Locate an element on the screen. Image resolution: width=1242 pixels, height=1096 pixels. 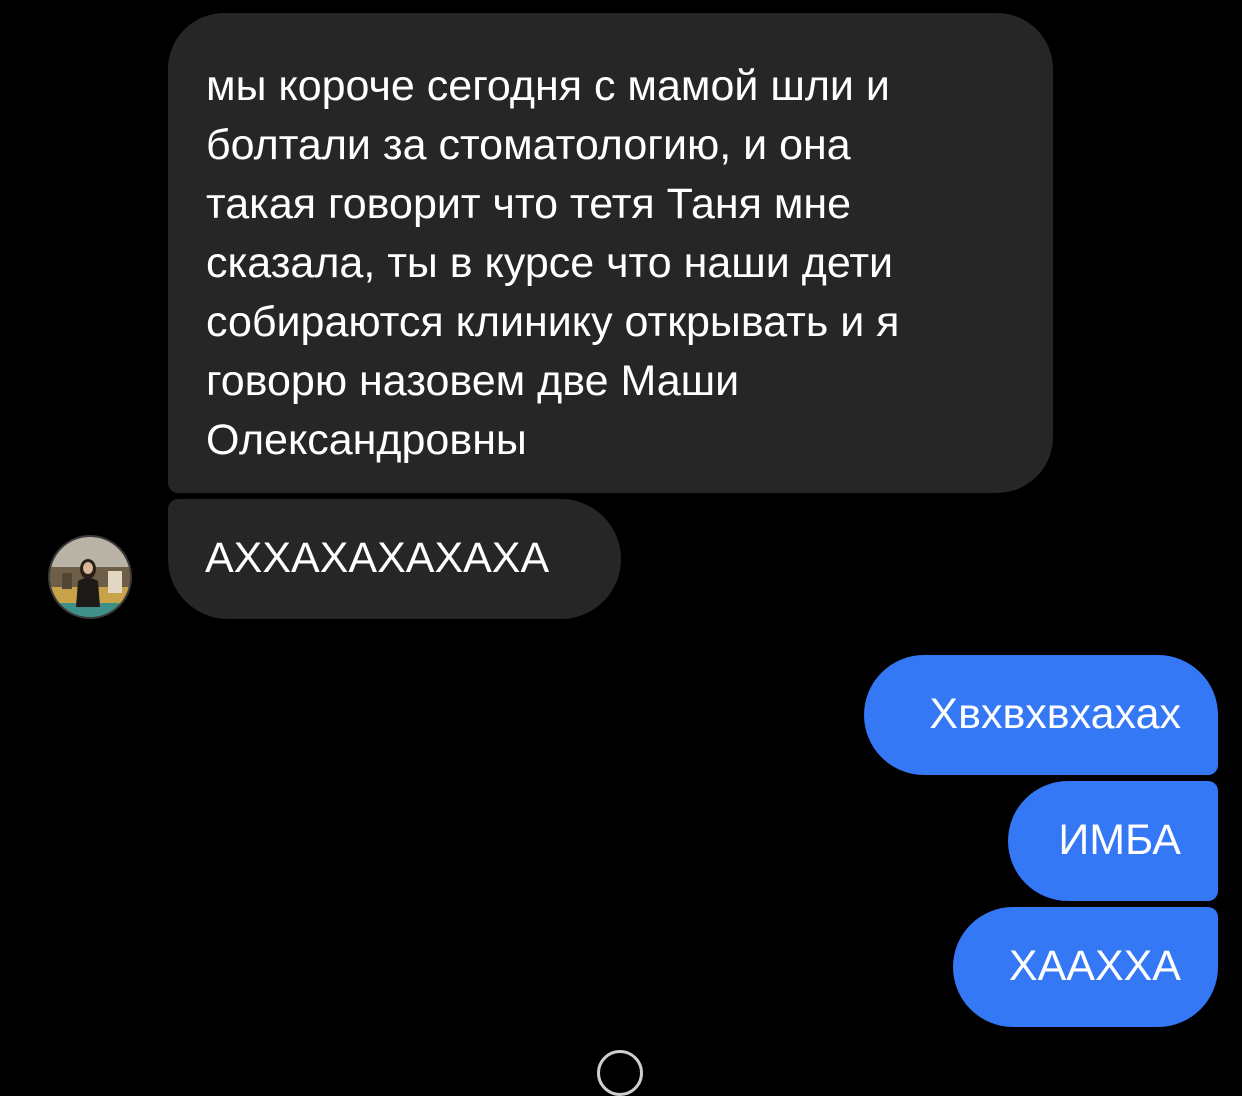
outgoing-message-bubble: ИМБА is located at coordinates (1113, 841).